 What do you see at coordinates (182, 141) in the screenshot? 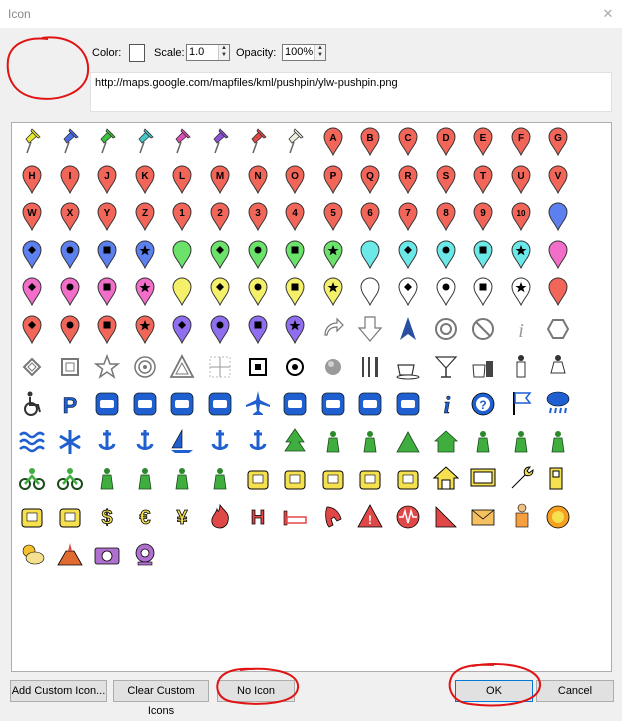
I see `pink-pushpin` at bounding box center [182, 141].